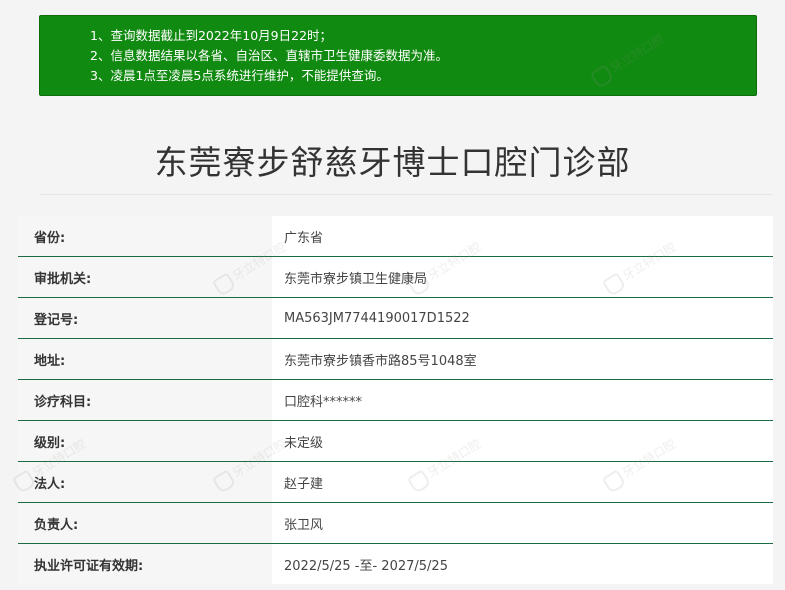 Image resolution: width=785 pixels, height=590 pixels. What do you see at coordinates (145, 359) in the screenshot?
I see `row-label: 地址:` at bounding box center [145, 359].